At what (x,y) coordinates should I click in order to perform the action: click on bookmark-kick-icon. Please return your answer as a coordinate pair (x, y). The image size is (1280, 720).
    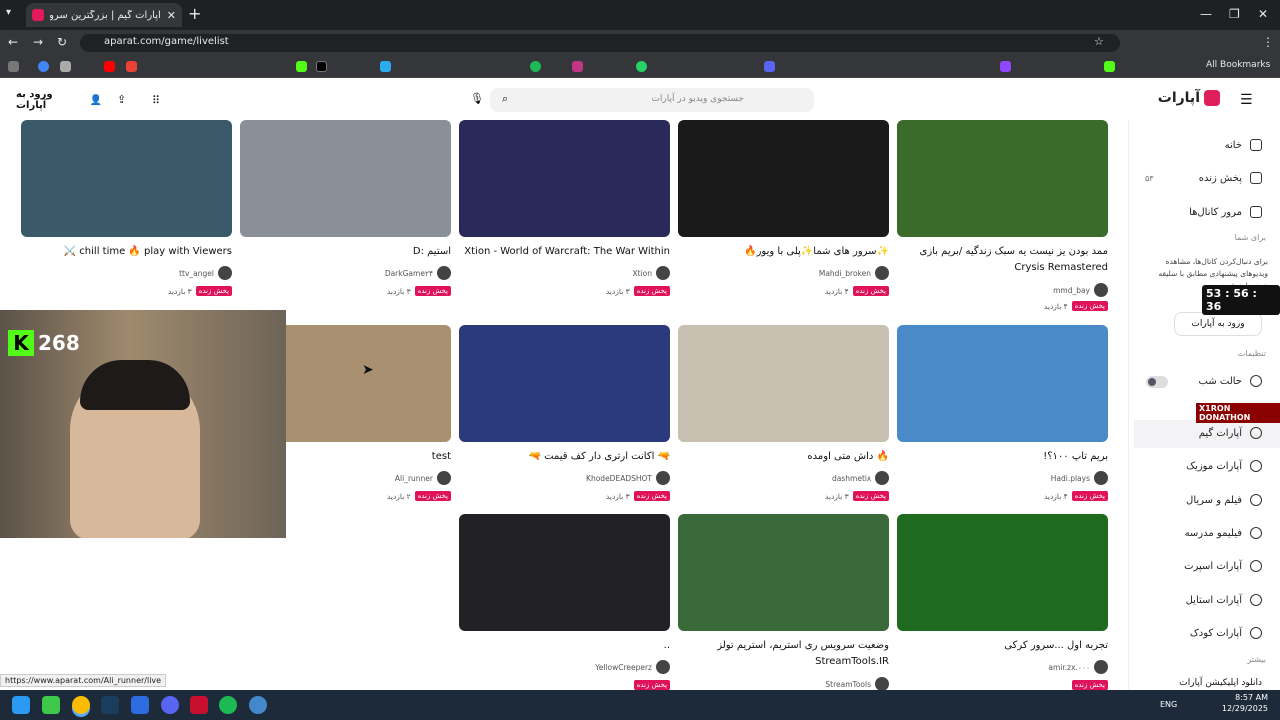
    Looking at the image, I should click on (301, 66).